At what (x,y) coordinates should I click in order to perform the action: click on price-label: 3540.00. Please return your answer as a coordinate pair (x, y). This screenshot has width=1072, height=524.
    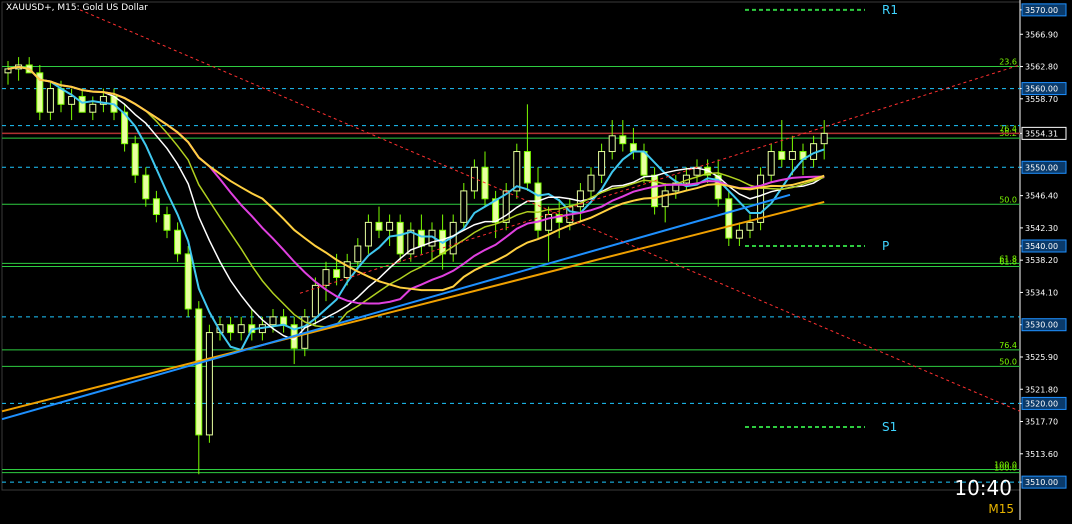
    Looking at the image, I should click on (1041, 246).